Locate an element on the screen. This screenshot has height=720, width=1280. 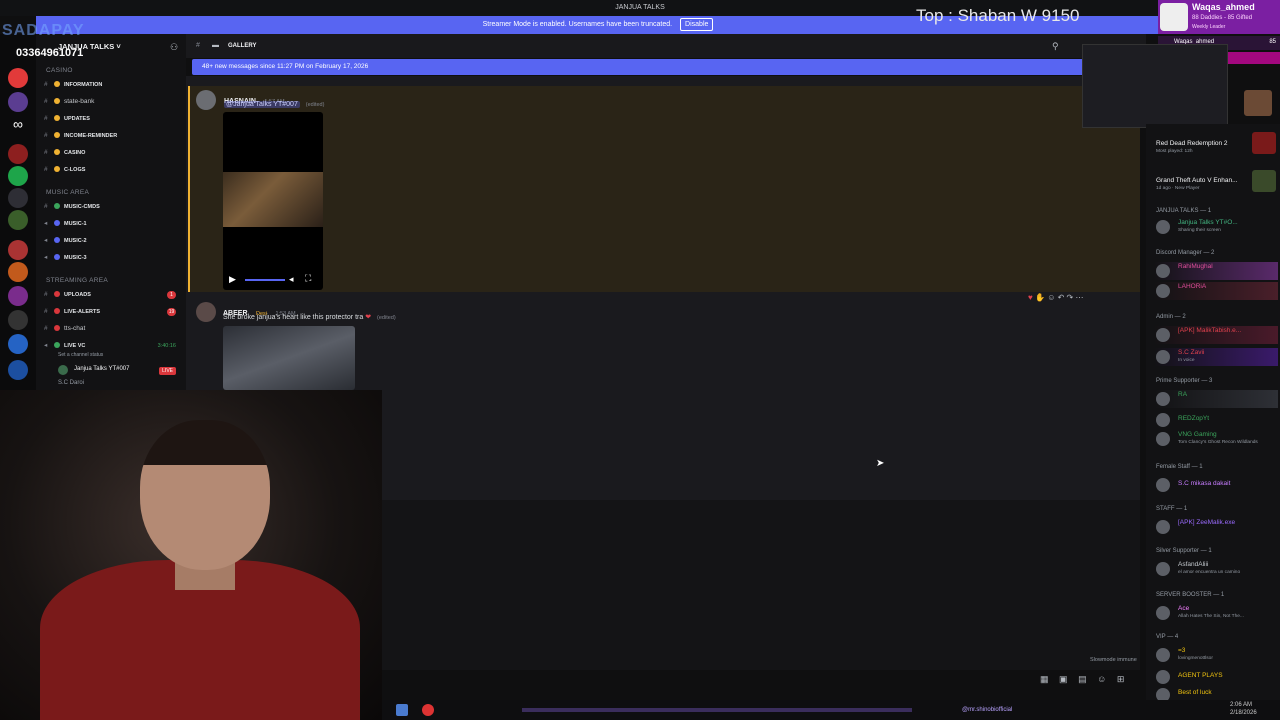
gift-icon: ▦ is located at coordinates (1044, 679).